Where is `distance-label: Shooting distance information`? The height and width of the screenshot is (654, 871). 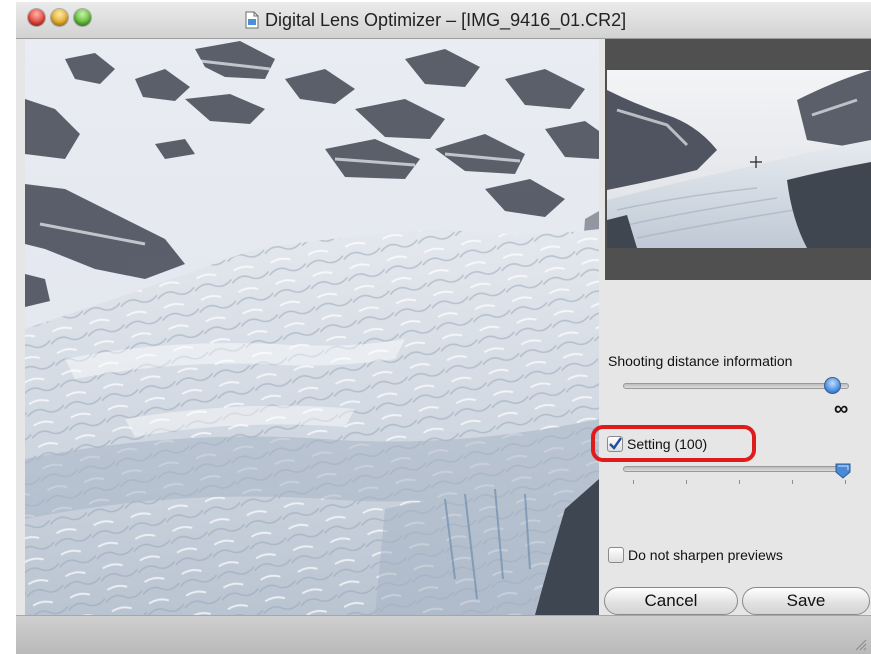
distance-label: Shooting distance information is located at coordinates (700, 361).